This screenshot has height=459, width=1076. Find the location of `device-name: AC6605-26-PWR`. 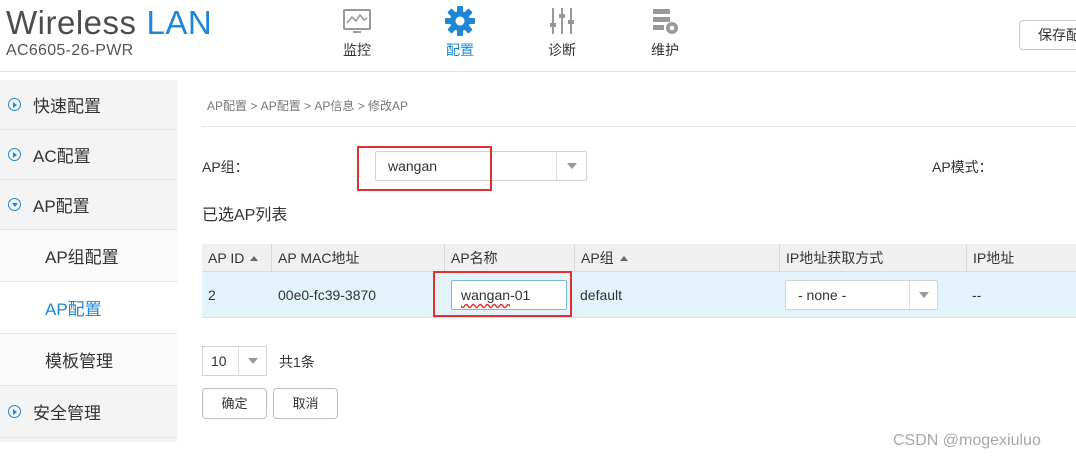

device-name: AC6605-26-PWR is located at coordinates (70, 50).